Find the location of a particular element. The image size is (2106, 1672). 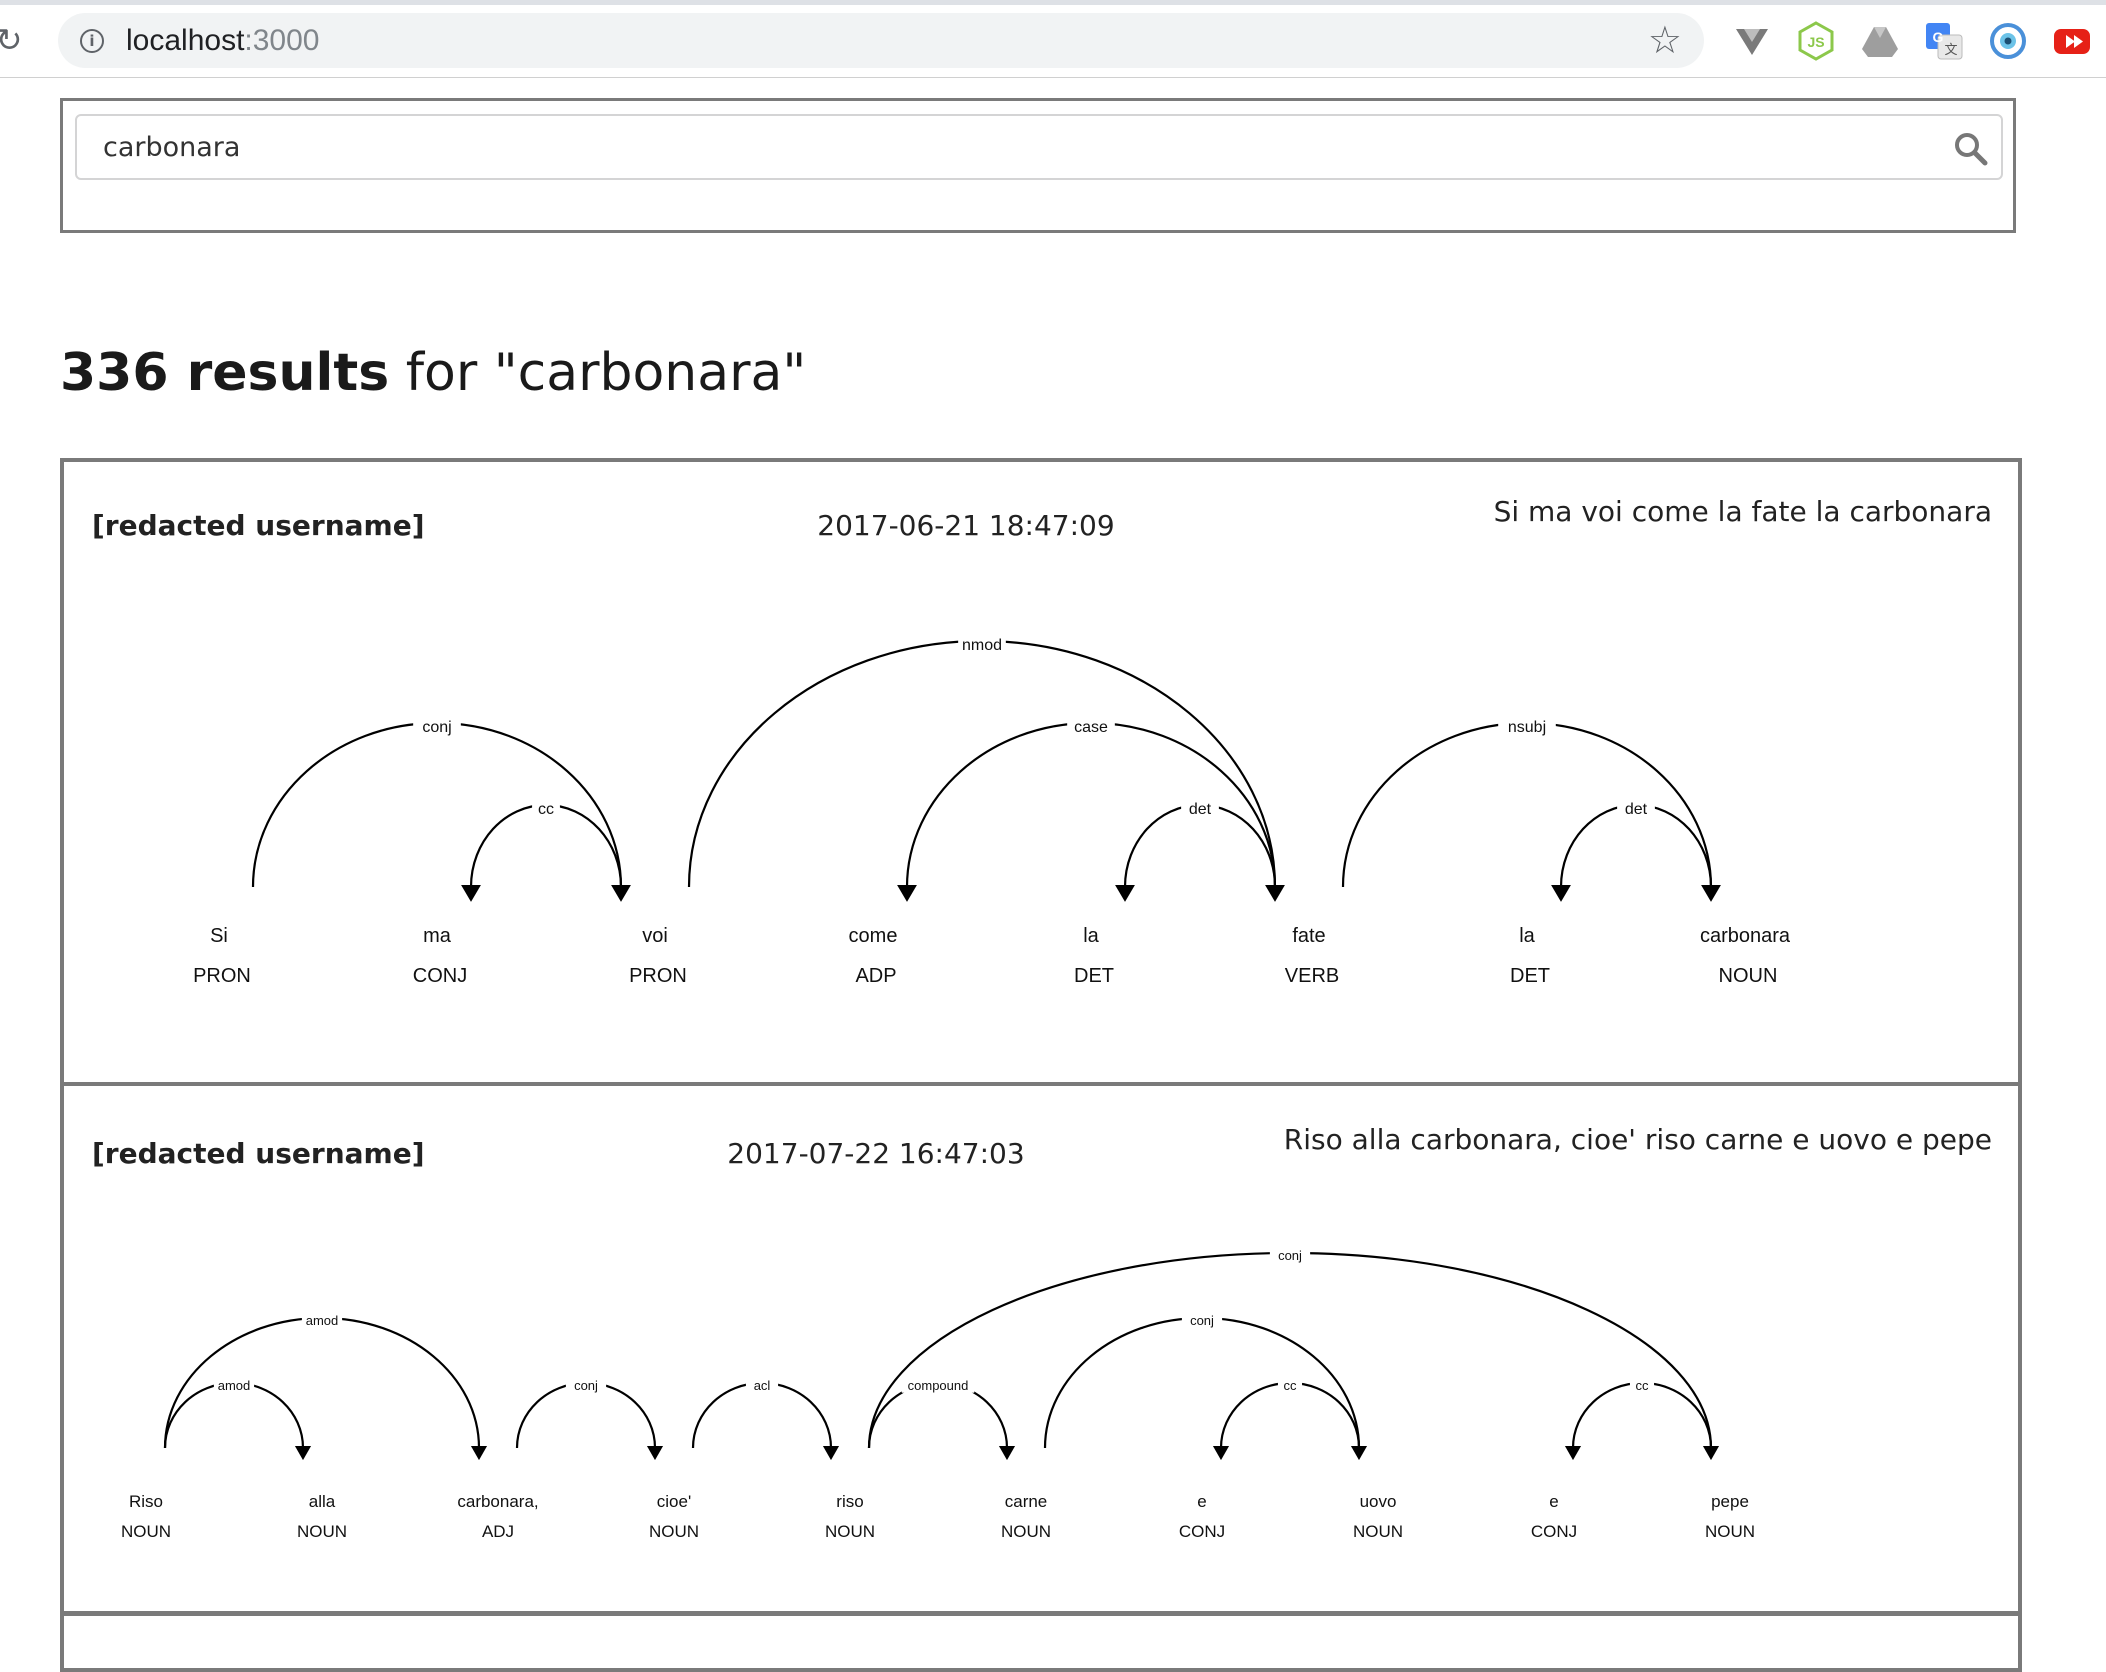

browser-toolbar: ↻ i localhost:3000 ☆ JS G 文 is located at coordinates (1053, 41).